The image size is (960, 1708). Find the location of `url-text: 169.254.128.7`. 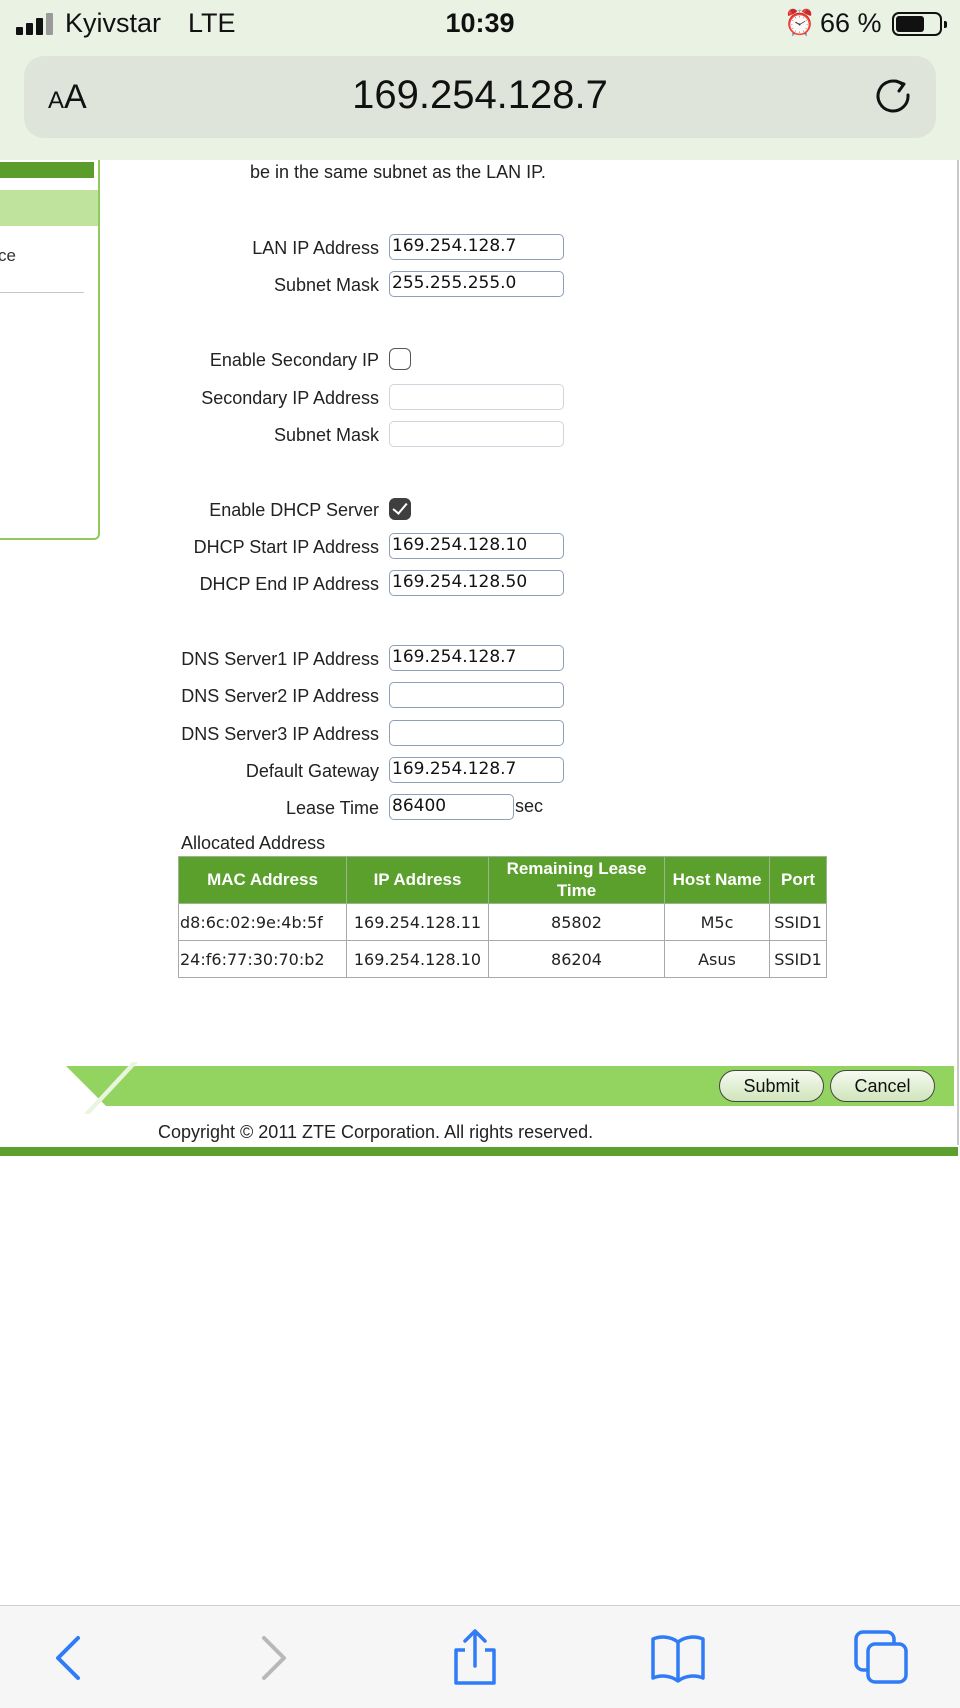

url-text: 169.254.128.7 is located at coordinates (480, 95).